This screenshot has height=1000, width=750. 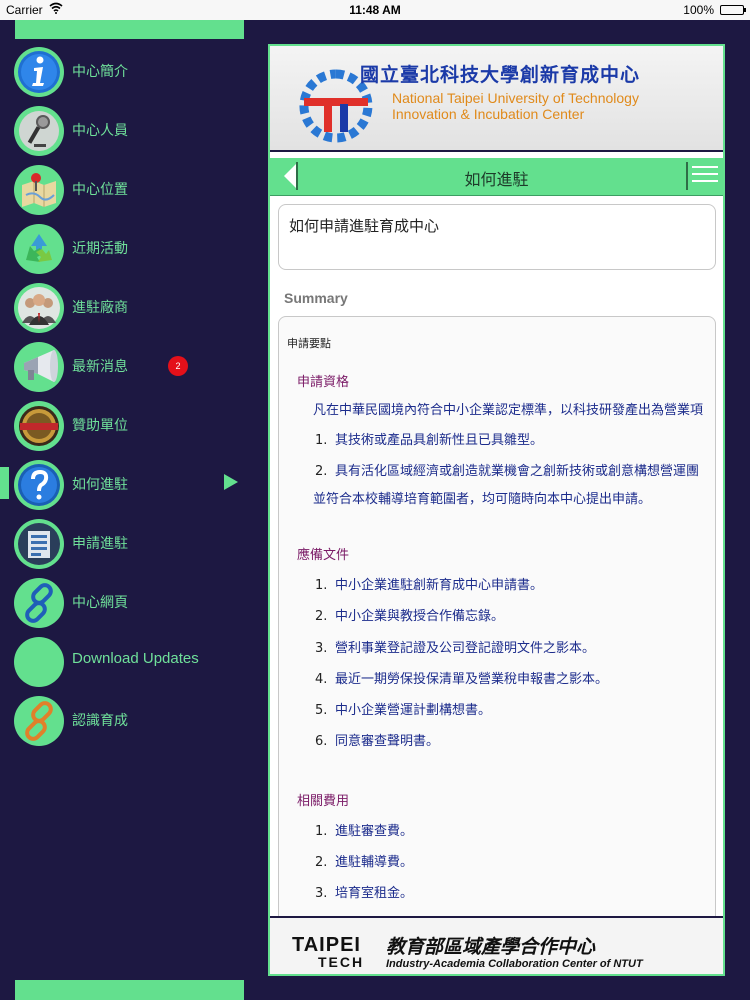 I want to click on divider, so click(x=687, y=176).